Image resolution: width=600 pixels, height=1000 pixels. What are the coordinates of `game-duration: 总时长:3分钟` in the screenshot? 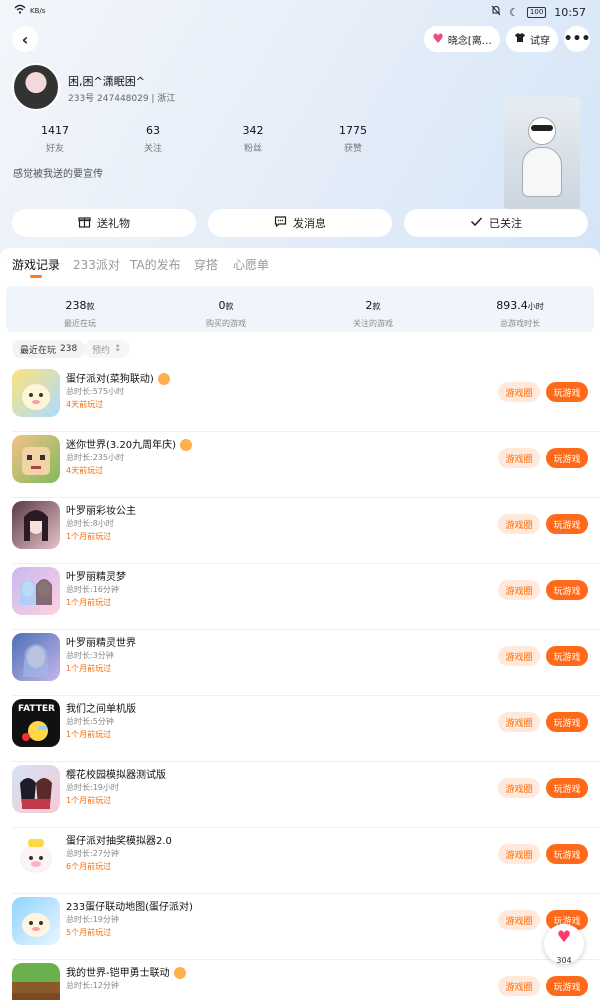 It's located at (90, 655).